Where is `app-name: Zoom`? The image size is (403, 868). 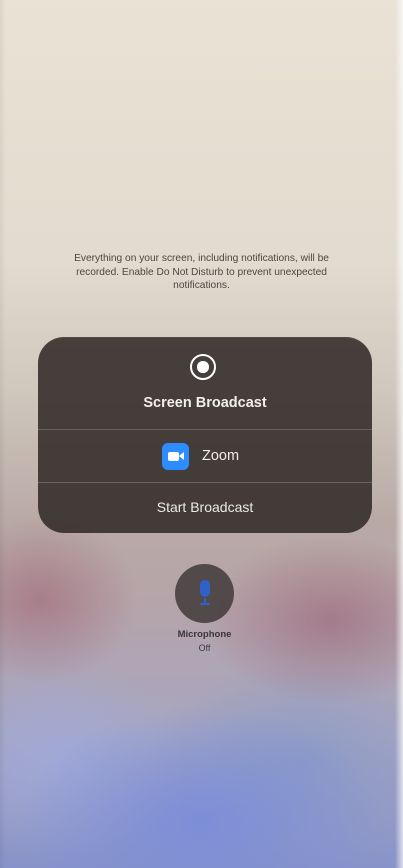 app-name: Zoom is located at coordinates (221, 456).